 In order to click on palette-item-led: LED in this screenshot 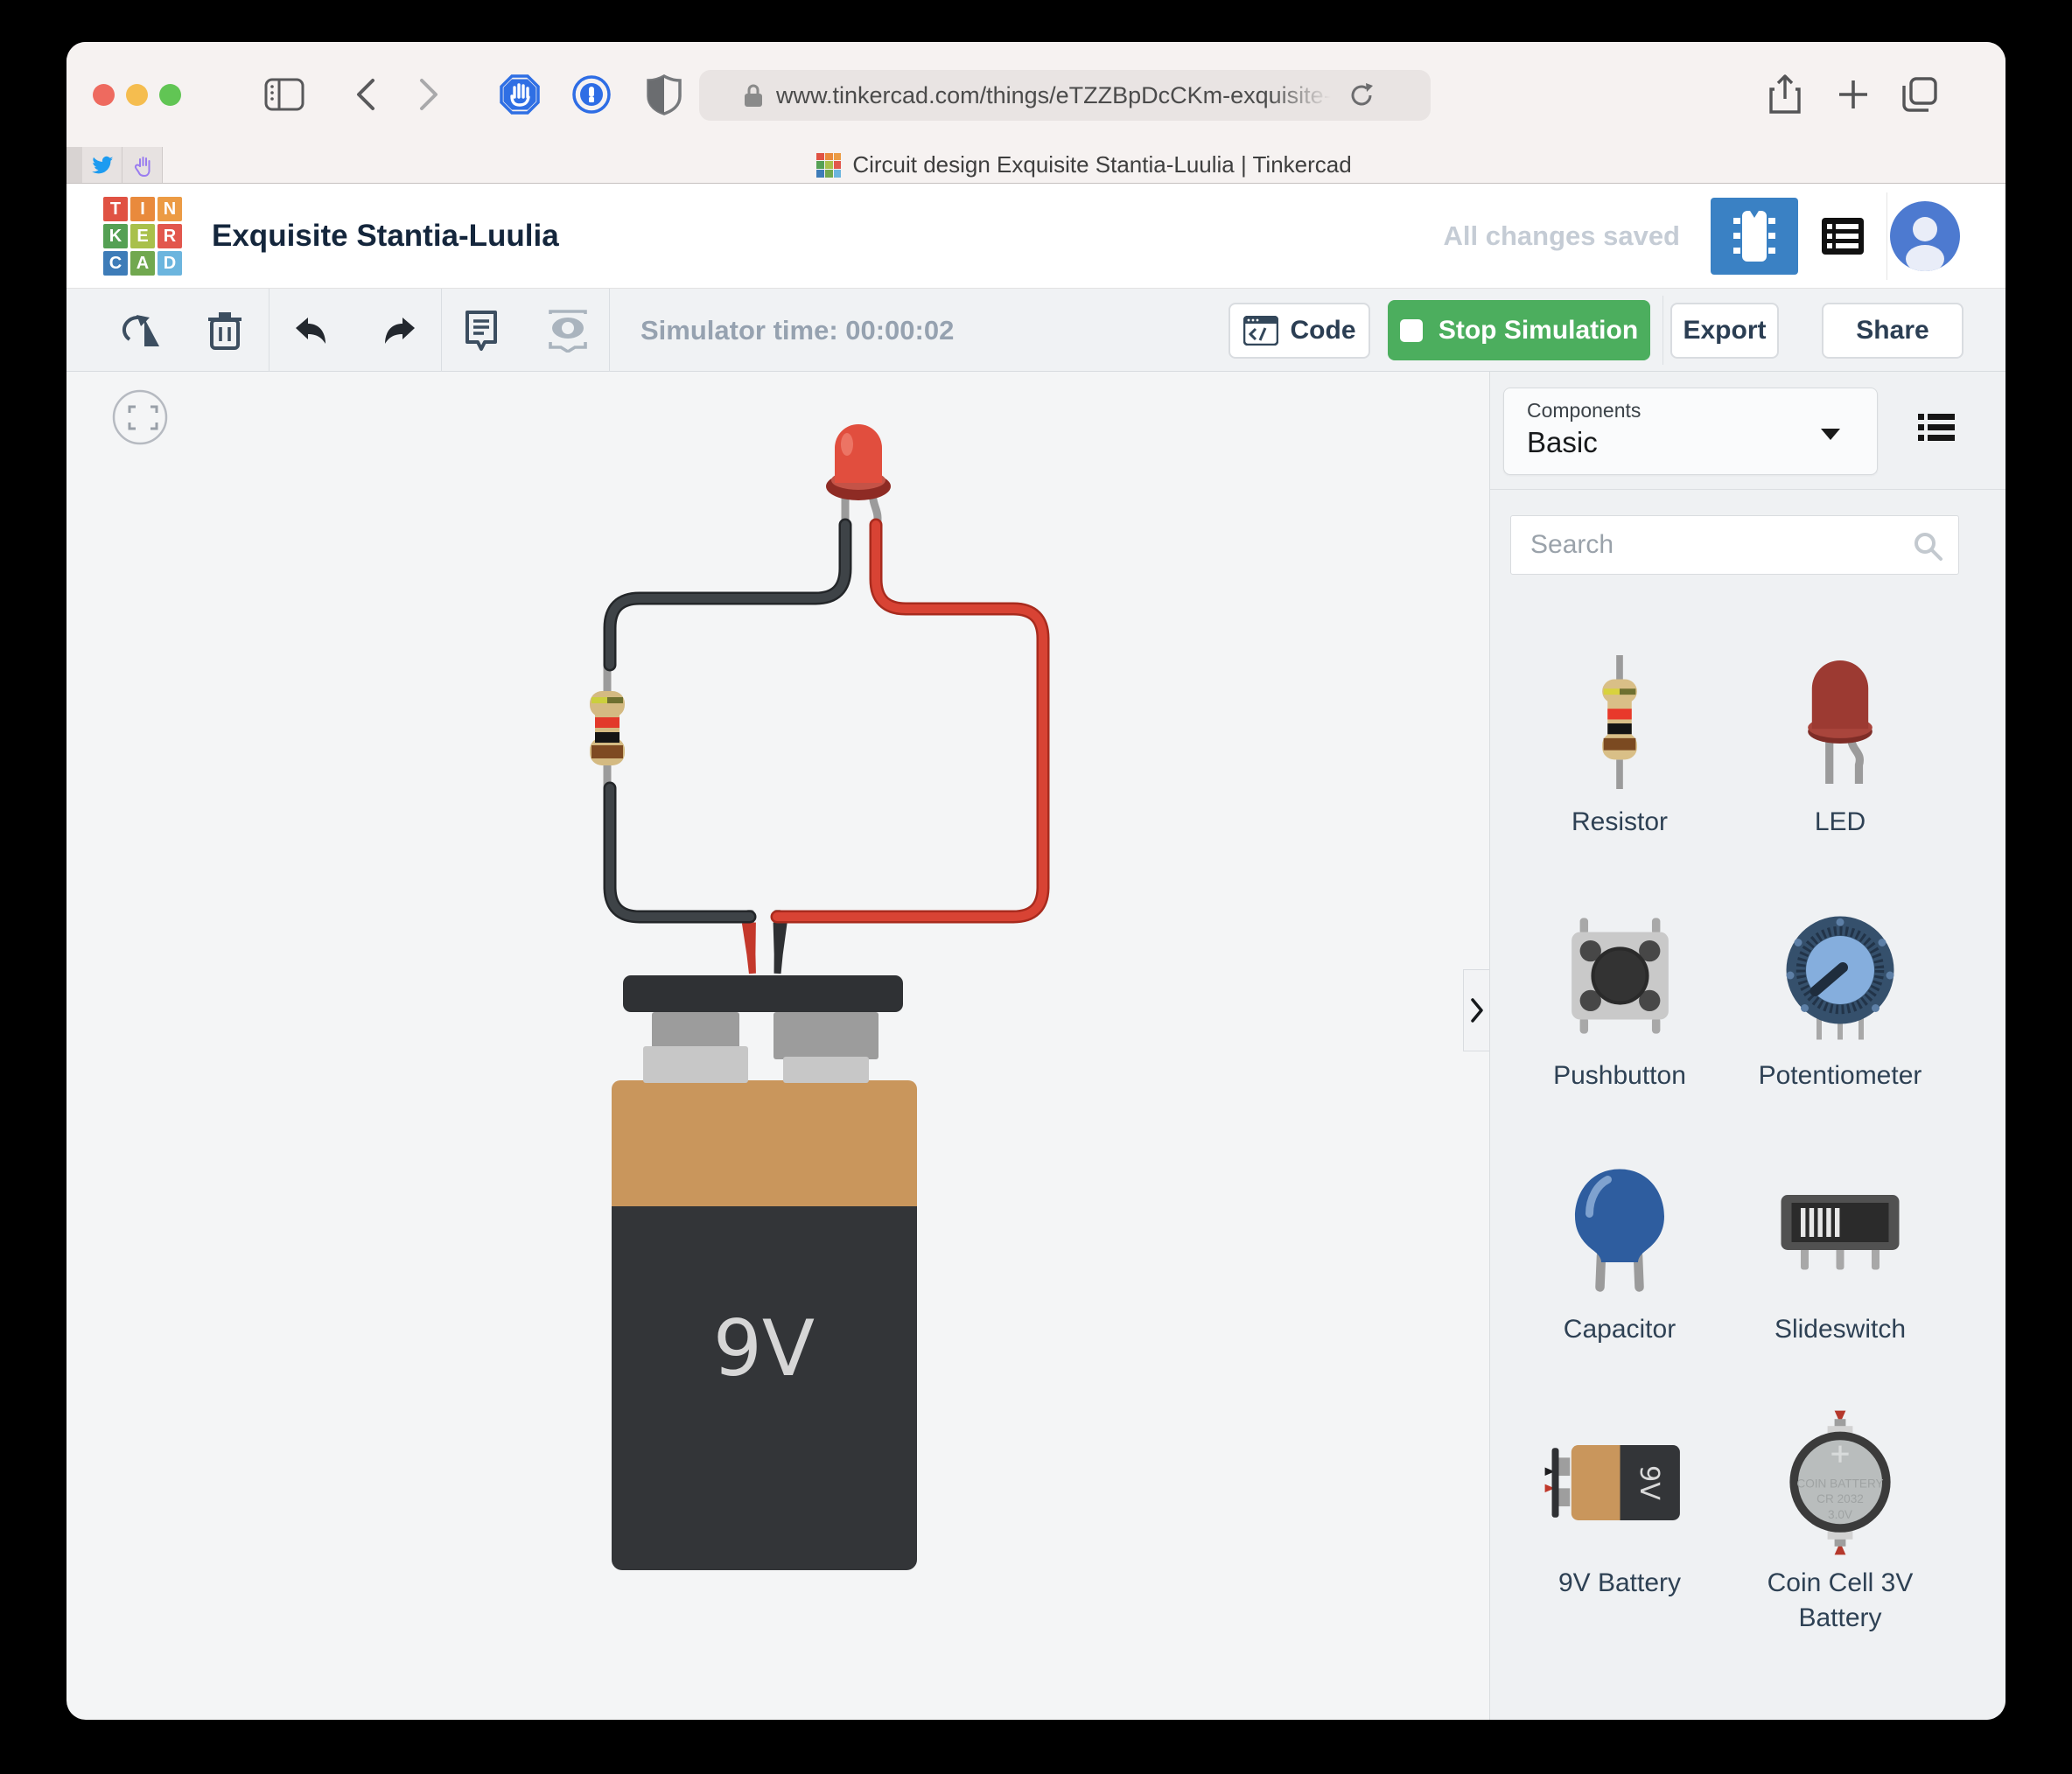, I will do `click(1840, 765)`.